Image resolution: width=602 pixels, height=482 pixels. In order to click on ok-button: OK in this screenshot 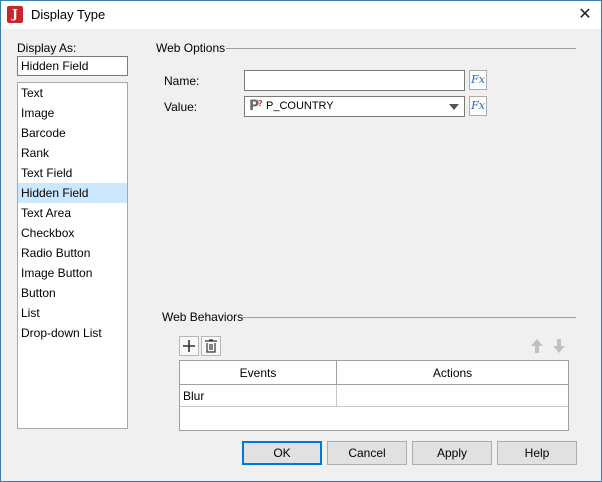, I will do `click(282, 453)`.